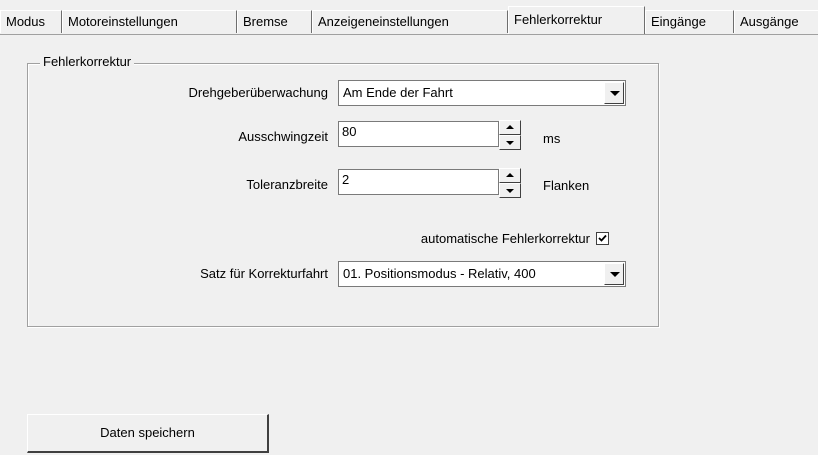 The width and height of the screenshot is (818, 455). Describe the element at coordinates (552, 138) in the screenshot. I see `settling-time-unit: ms` at that location.